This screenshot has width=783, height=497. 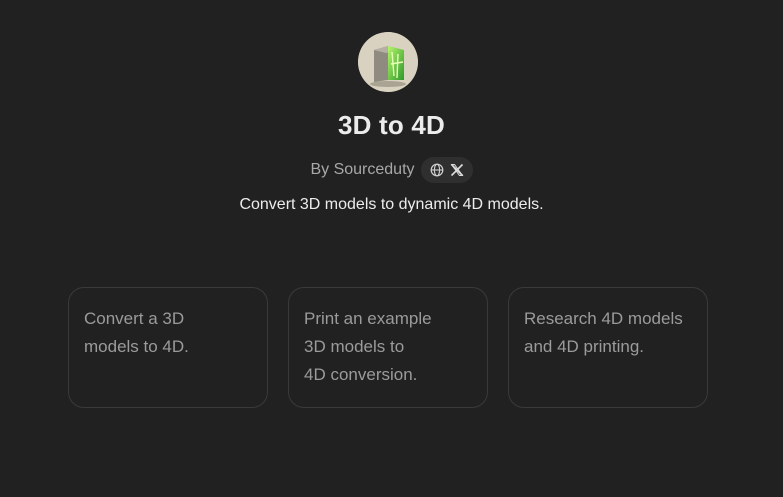 I want to click on globe-icon, so click(x=437, y=170).